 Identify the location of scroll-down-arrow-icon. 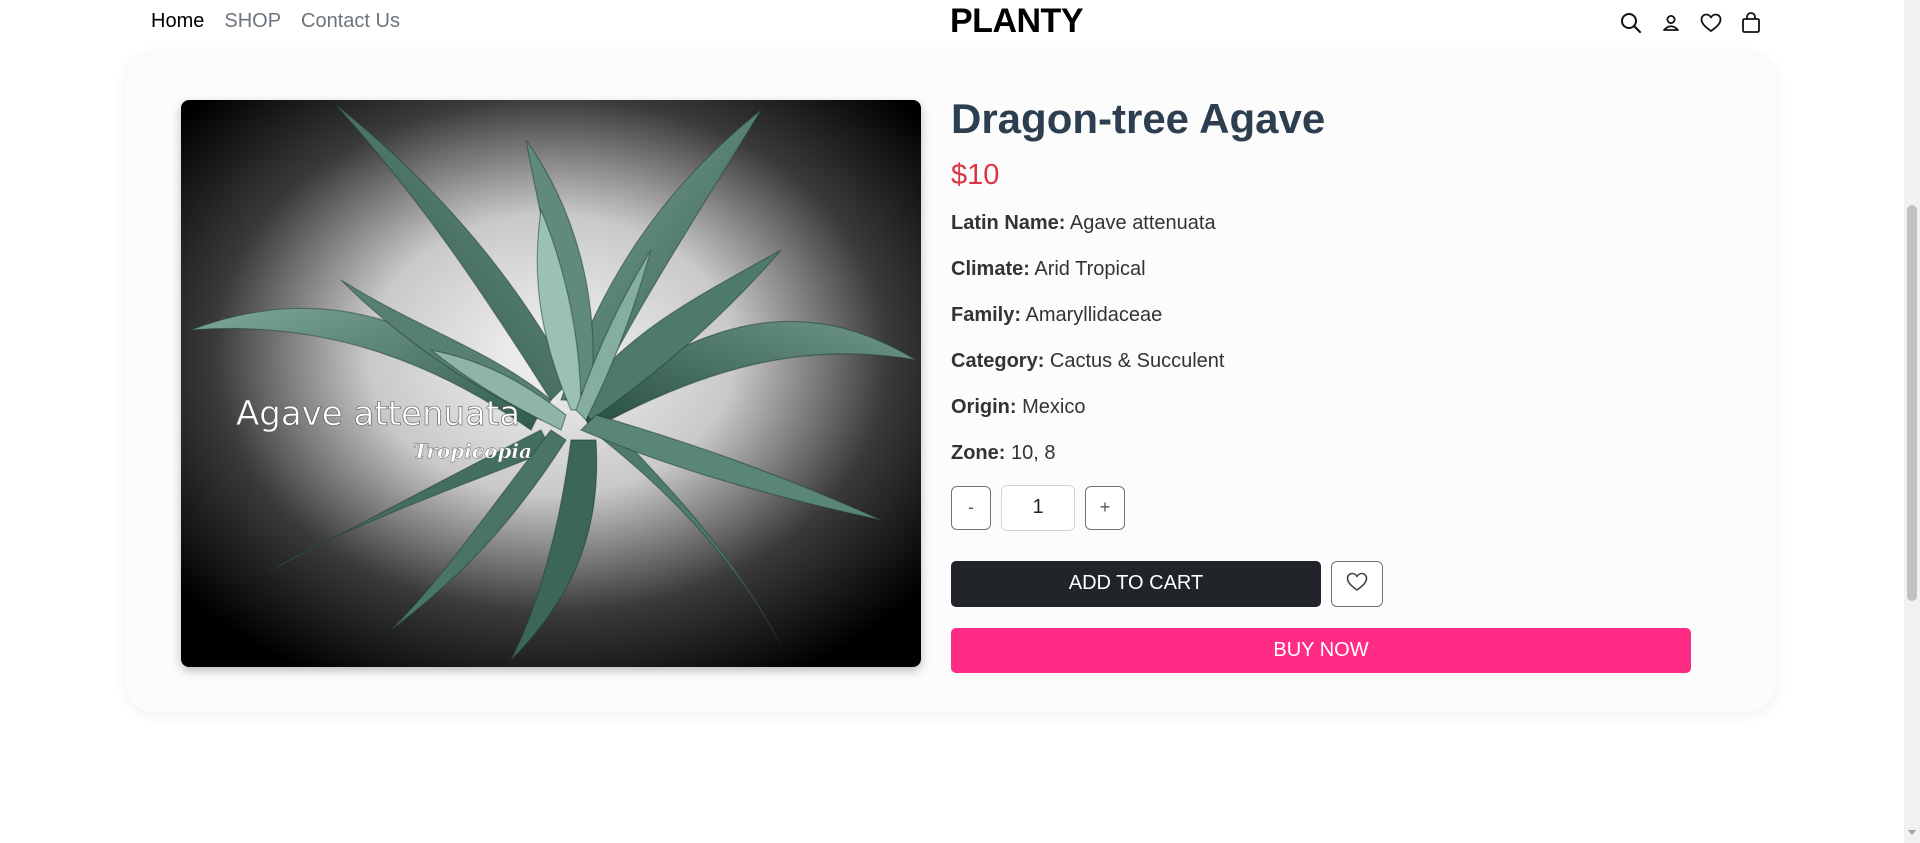
(1912, 832).